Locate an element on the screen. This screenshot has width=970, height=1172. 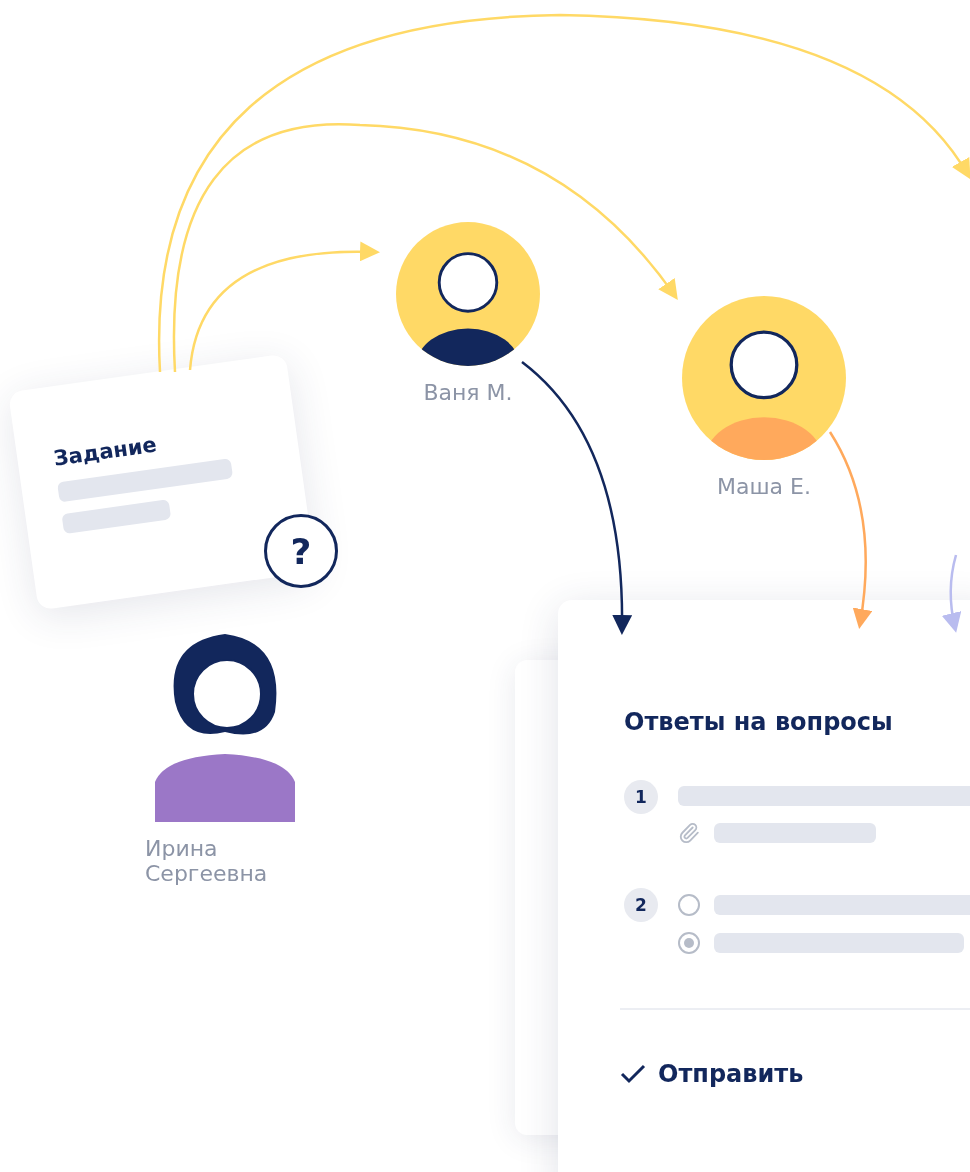
question-number: 2 is located at coordinates (641, 905).